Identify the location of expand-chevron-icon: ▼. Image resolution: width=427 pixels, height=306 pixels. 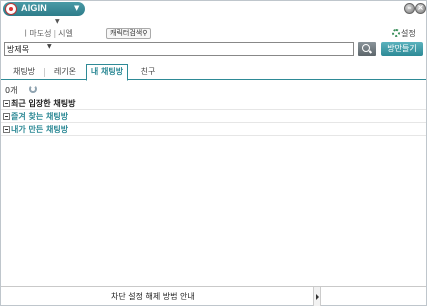
(57, 21).